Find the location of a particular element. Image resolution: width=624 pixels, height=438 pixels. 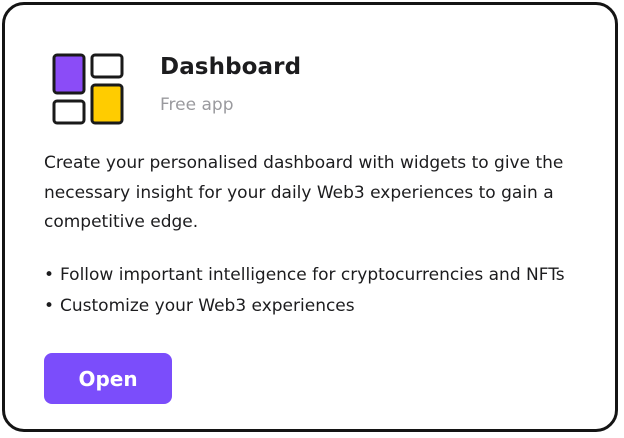

dashboard-widgets-icon is located at coordinates (88, 89).